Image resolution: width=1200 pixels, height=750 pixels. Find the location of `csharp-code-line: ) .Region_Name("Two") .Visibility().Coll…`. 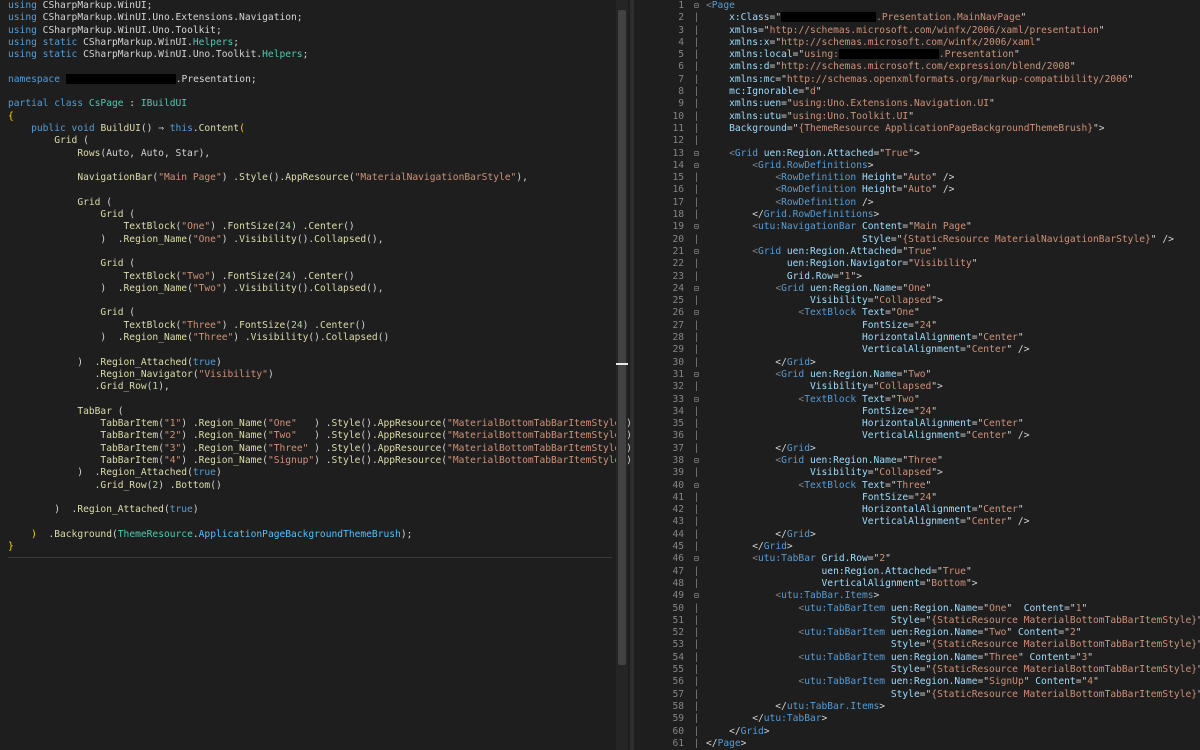

csharp-code-line: ) .Region_Name("Two") .Visibility().Coll… is located at coordinates (319, 289).